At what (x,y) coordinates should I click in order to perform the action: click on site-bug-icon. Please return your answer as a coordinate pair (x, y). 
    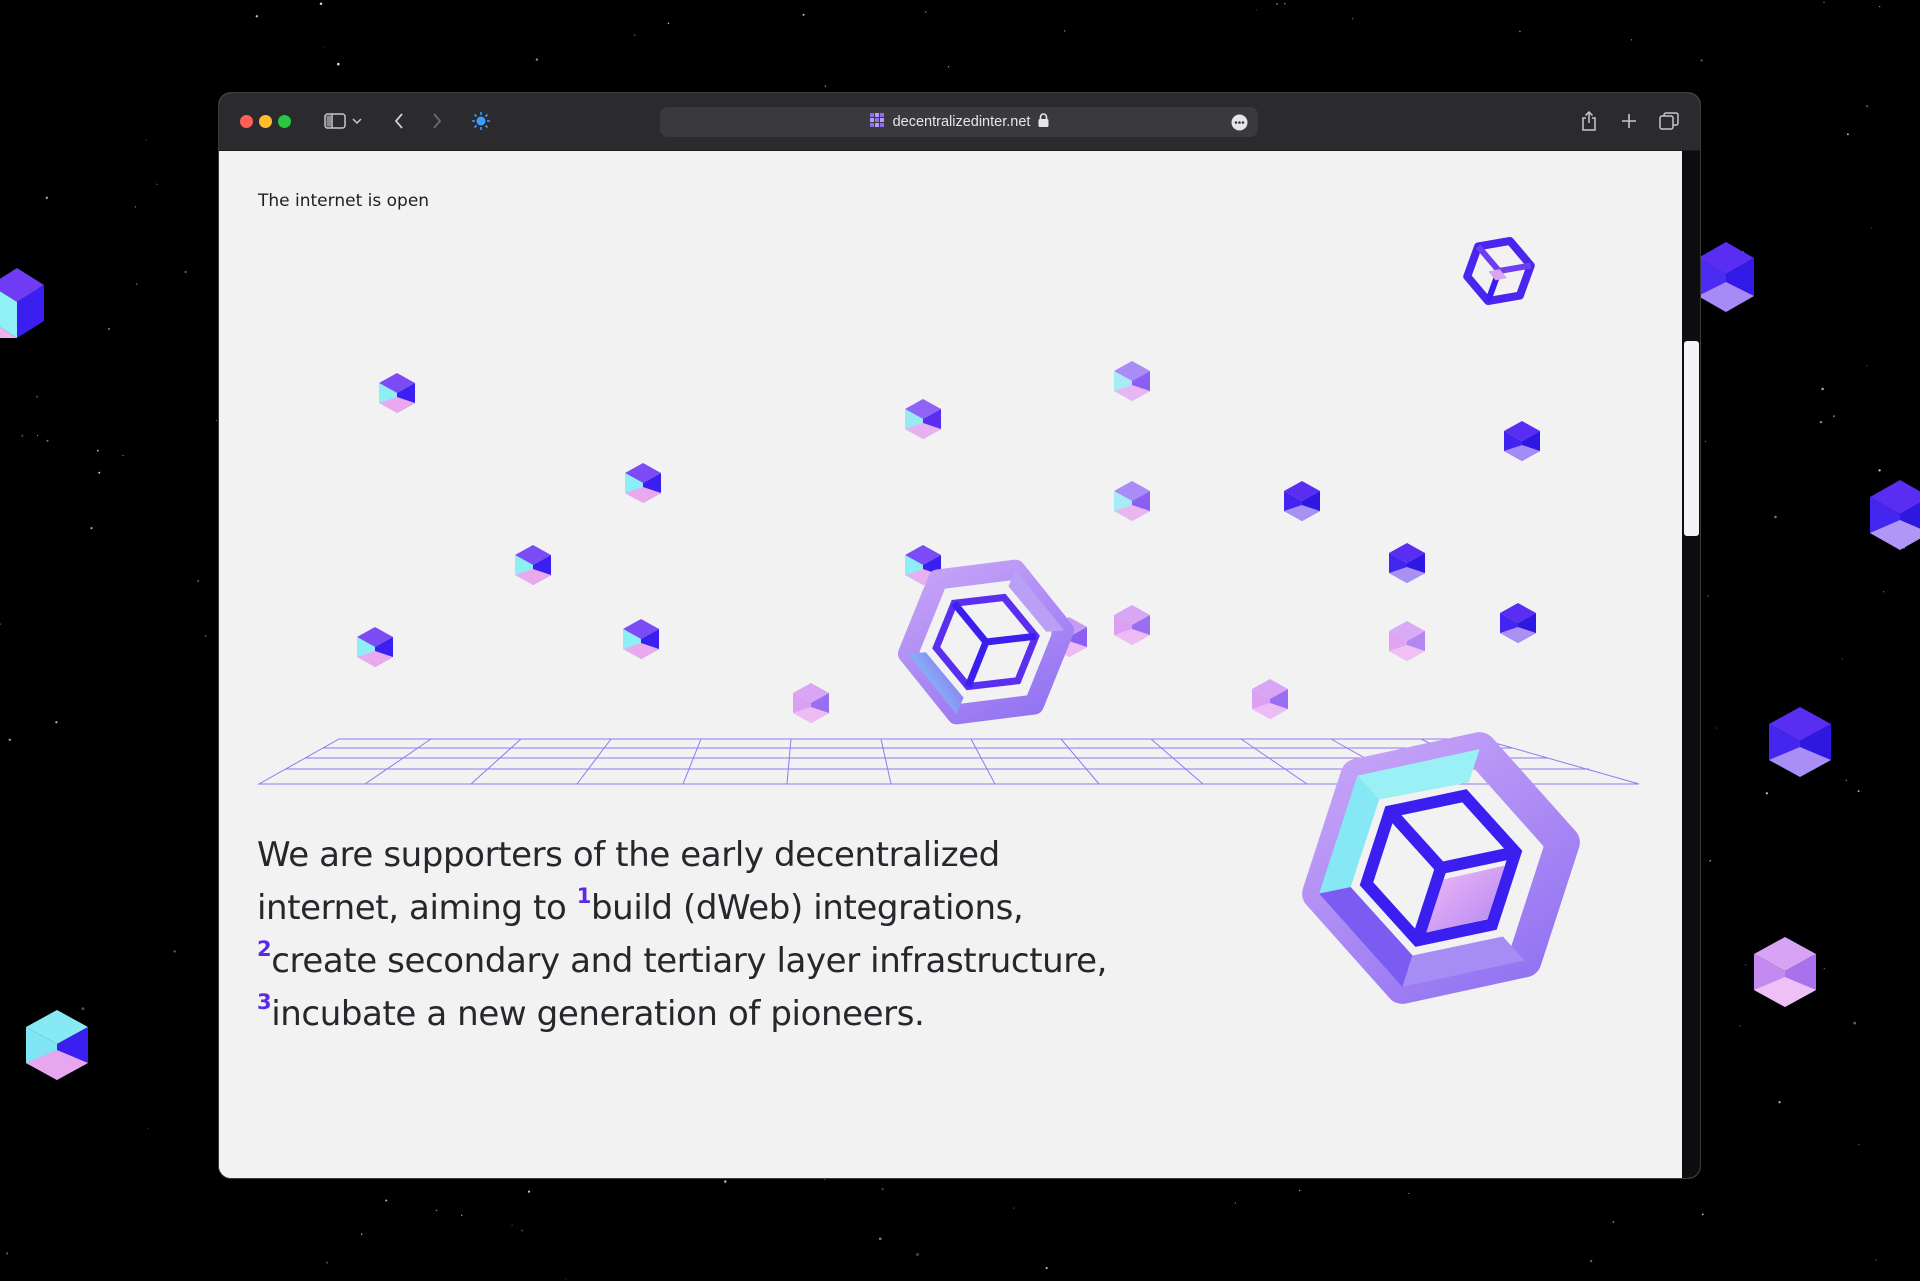
    Looking at the image, I should click on (481, 121).